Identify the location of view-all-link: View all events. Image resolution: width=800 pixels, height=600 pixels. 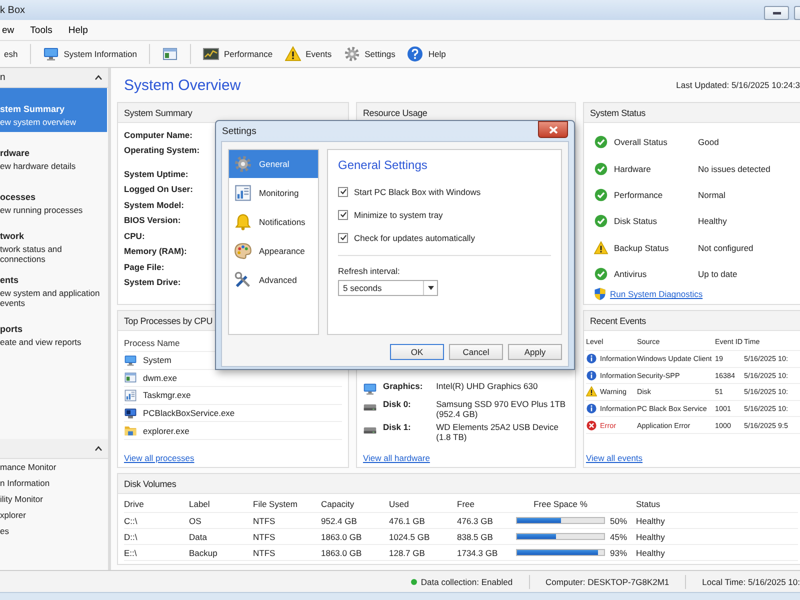
(614, 458).